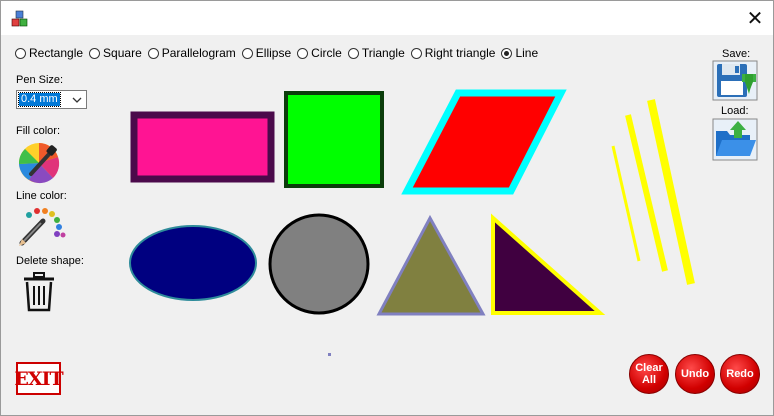  Describe the element at coordinates (649, 380) in the screenshot. I see `clear-all-label-line2: All` at that location.